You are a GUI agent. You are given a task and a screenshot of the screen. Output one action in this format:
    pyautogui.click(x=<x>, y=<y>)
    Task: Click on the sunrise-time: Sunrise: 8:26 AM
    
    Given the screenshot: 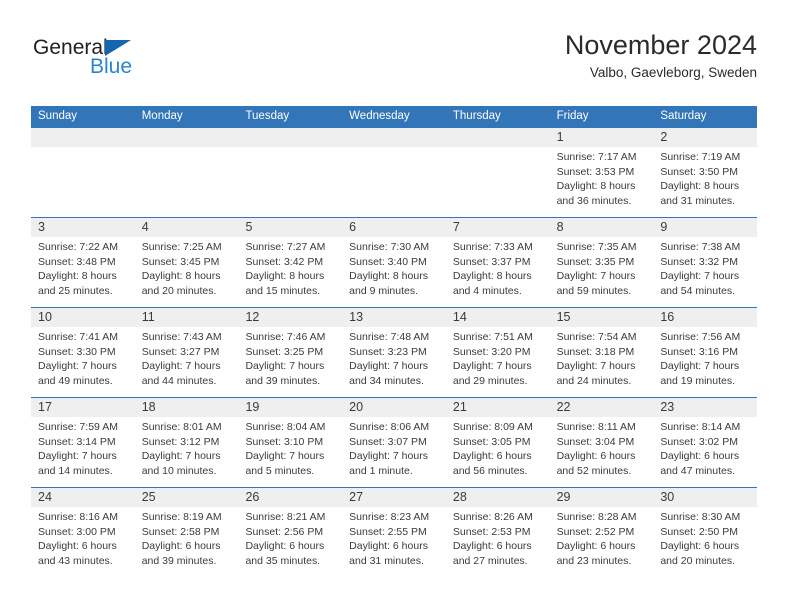 What is the action you would take?
    pyautogui.click(x=492, y=517)
    